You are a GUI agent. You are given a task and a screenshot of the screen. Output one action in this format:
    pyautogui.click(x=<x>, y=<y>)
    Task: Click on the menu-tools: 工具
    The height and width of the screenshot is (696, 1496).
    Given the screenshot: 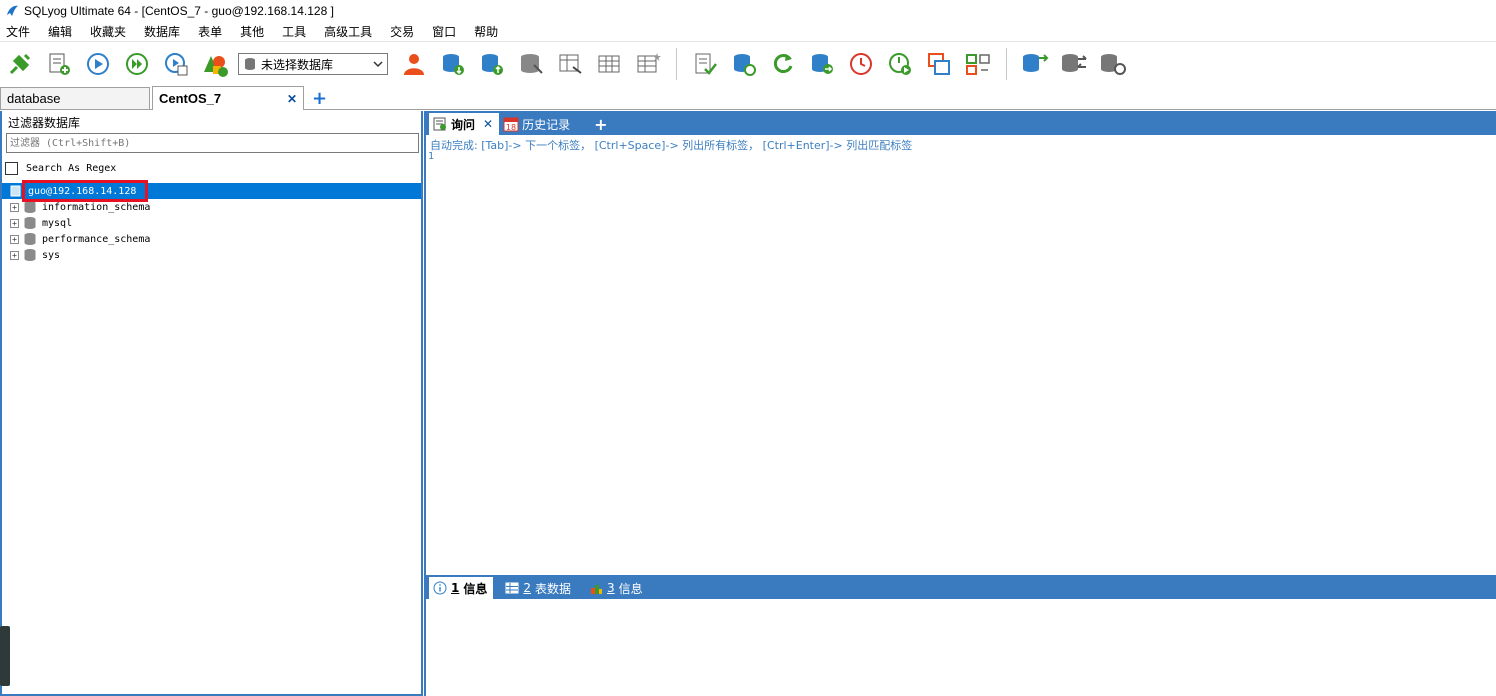 What is the action you would take?
    pyautogui.click(x=294, y=31)
    